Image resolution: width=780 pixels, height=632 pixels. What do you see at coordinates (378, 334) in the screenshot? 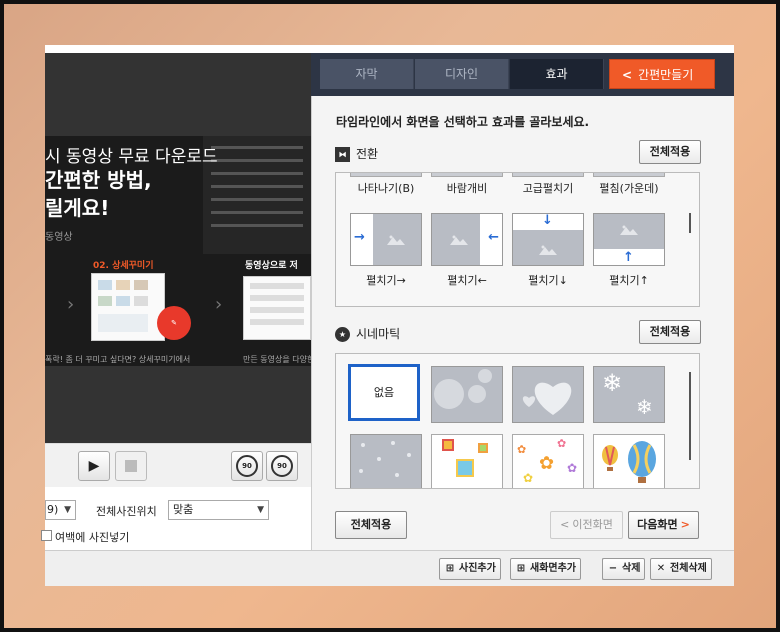
I see `cinematic-title: 시네마틱` at bounding box center [378, 334].